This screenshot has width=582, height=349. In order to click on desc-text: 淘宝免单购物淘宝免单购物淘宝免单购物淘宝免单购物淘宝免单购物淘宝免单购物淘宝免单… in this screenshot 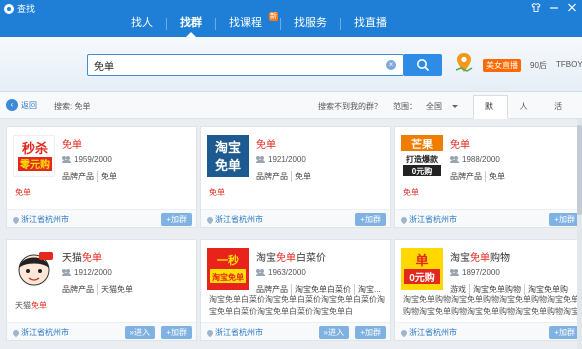, I will do `click(491, 305)`.